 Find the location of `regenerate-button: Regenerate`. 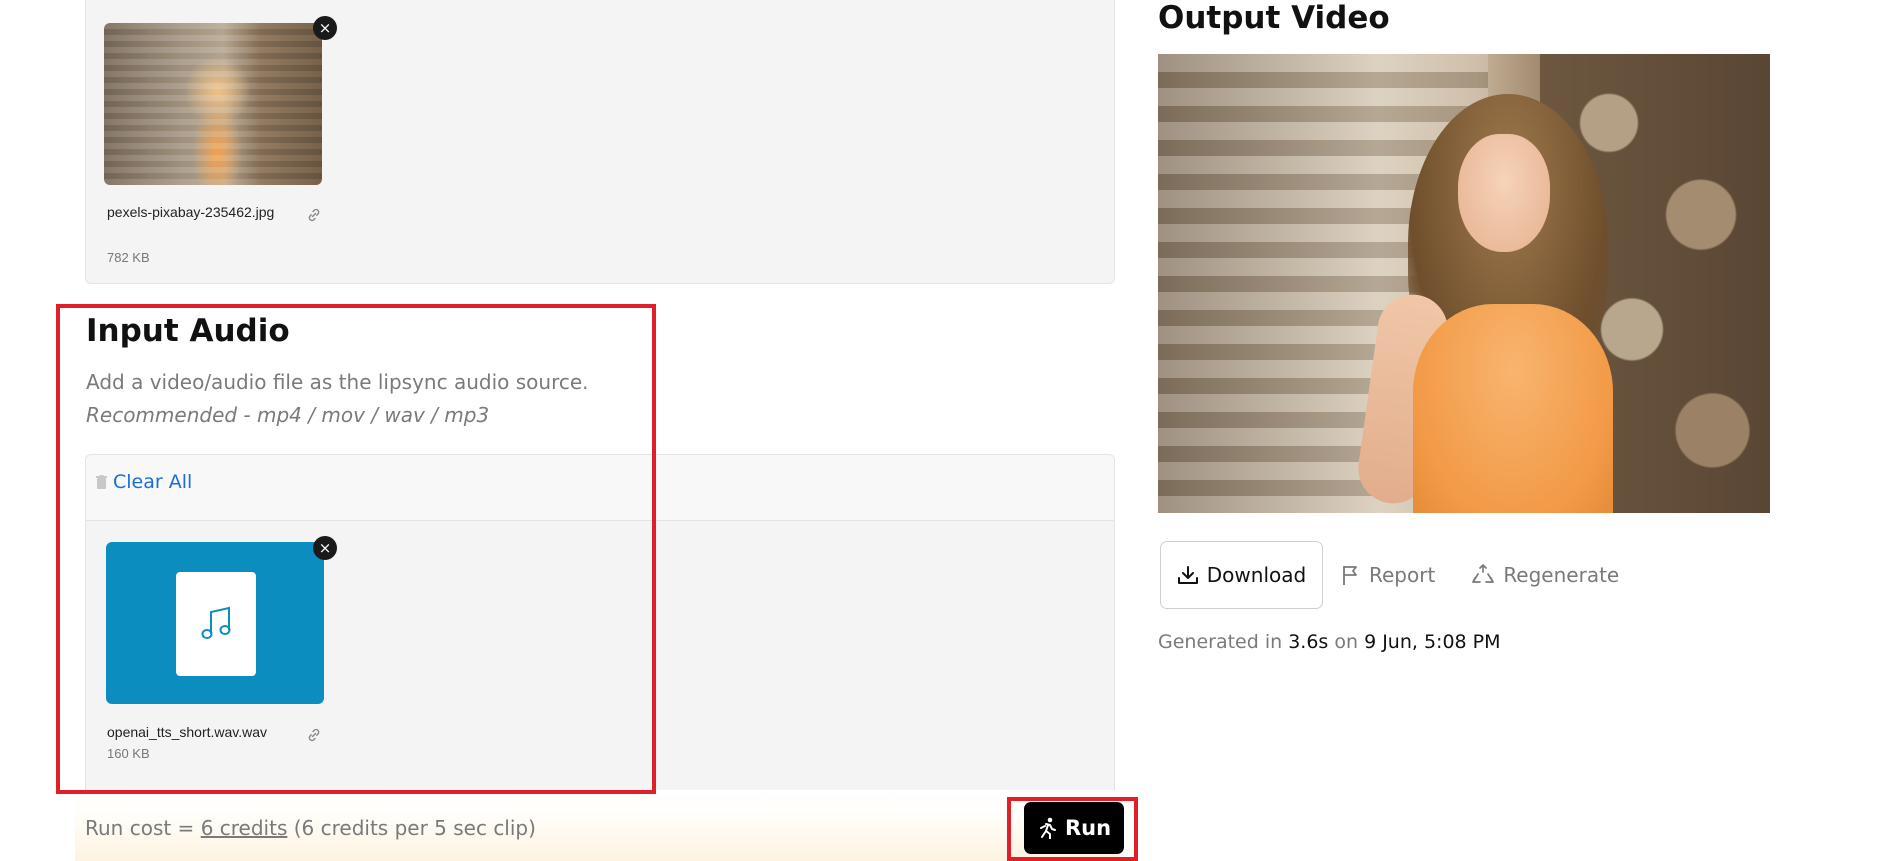

regenerate-button: Regenerate is located at coordinates (1545, 575).